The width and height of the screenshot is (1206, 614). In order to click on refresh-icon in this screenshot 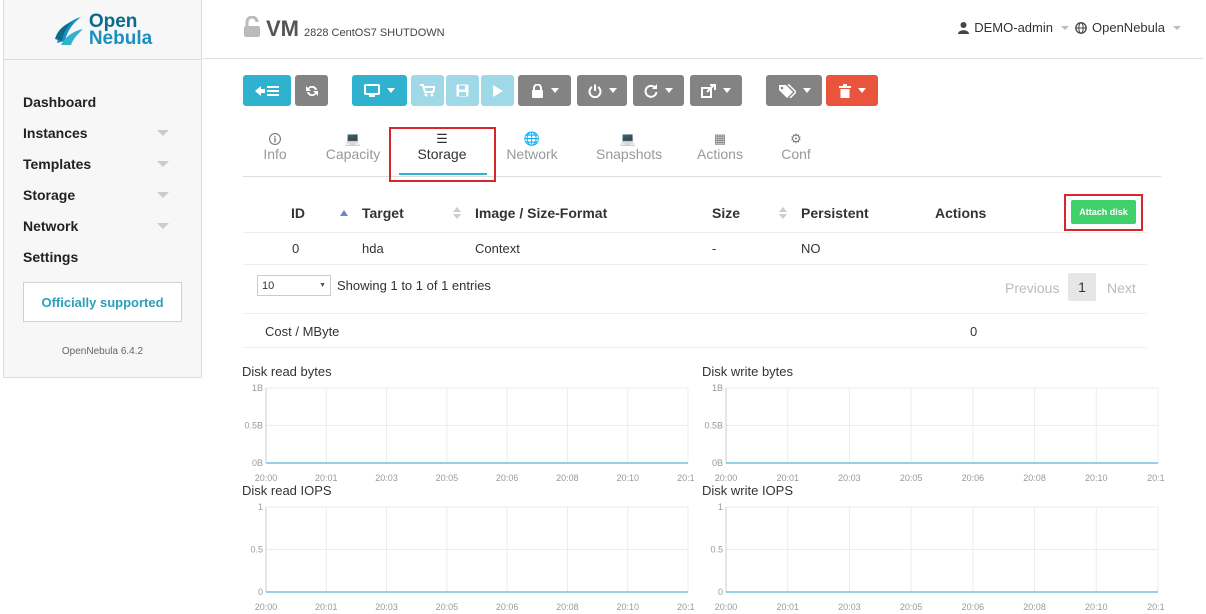, I will do `click(311, 90)`.